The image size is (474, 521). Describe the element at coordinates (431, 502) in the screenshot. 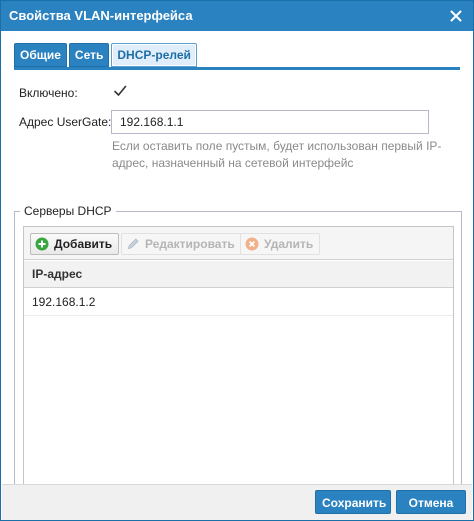

I see `cancel-button: Отмена` at that location.